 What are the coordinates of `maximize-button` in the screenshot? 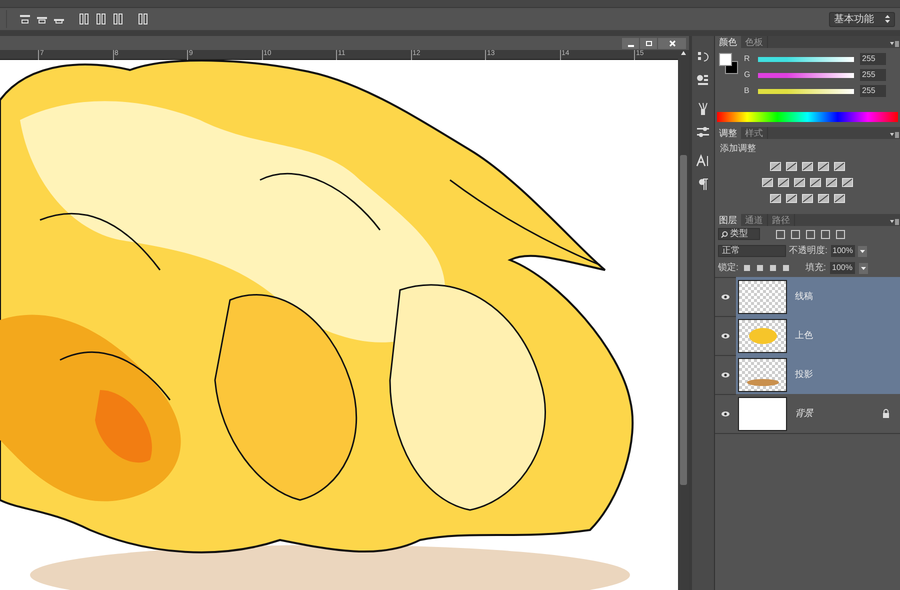 It's located at (649, 43).